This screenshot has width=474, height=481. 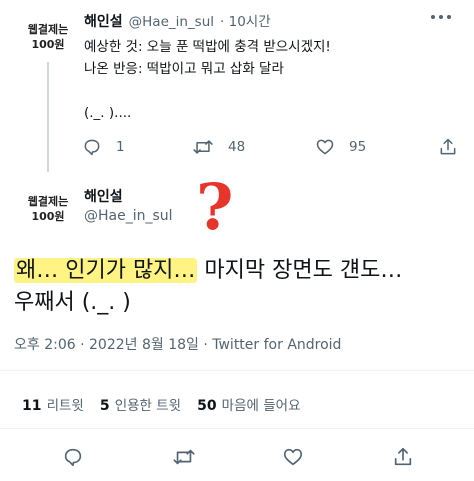 What do you see at coordinates (358, 147) in the screenshot?
I see `like-count: 95` at bounding box center [358, 147].